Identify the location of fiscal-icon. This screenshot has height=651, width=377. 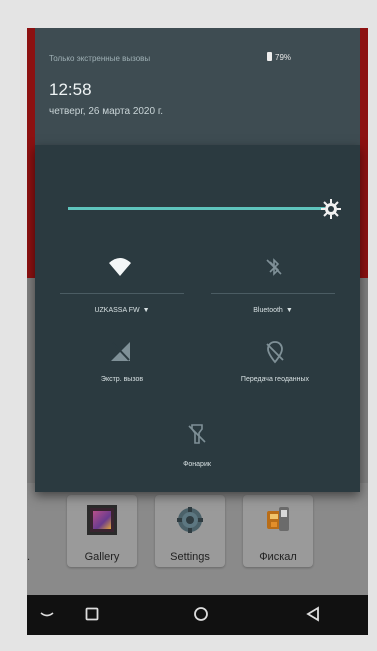
(278, 519).